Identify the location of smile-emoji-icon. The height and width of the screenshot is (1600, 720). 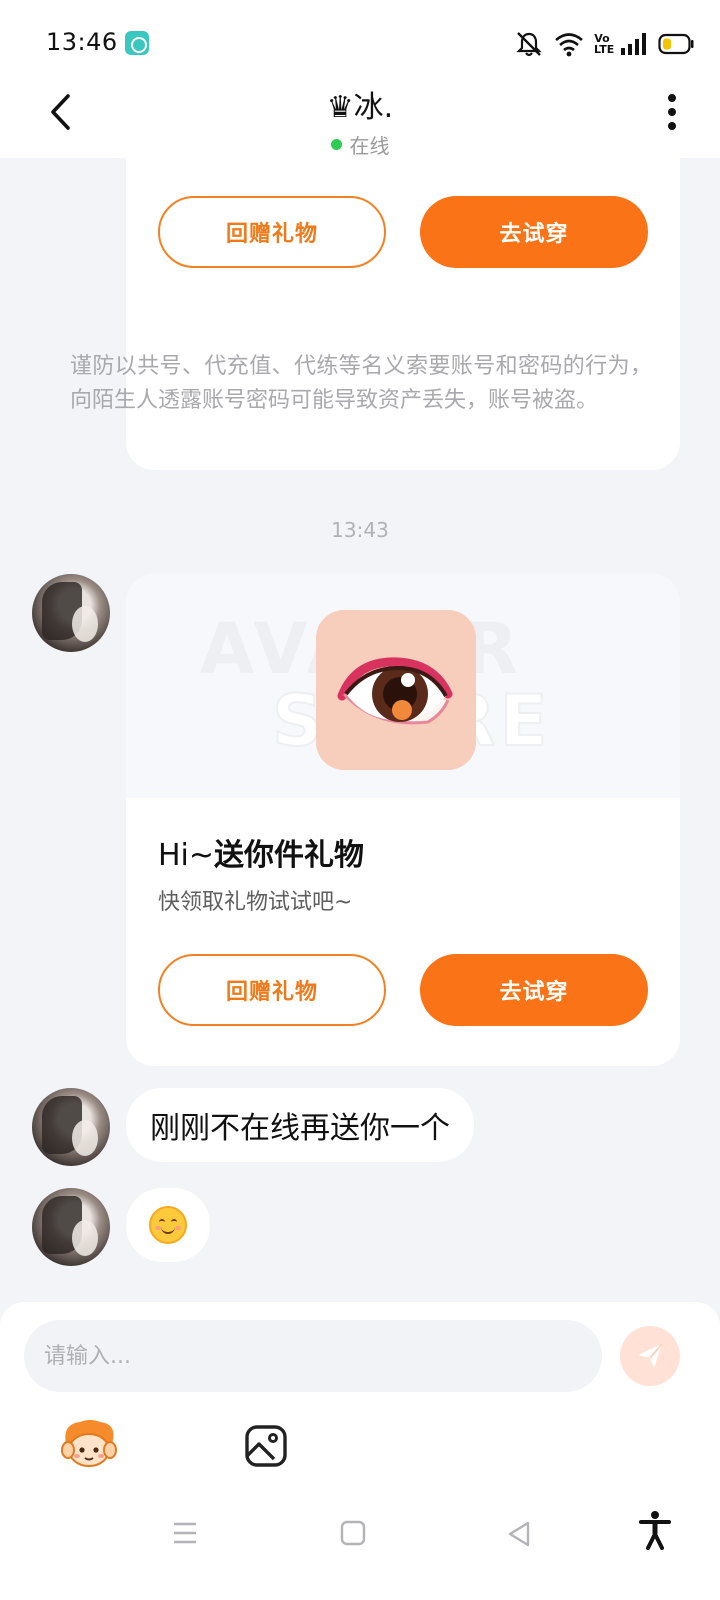
(168, 1225).